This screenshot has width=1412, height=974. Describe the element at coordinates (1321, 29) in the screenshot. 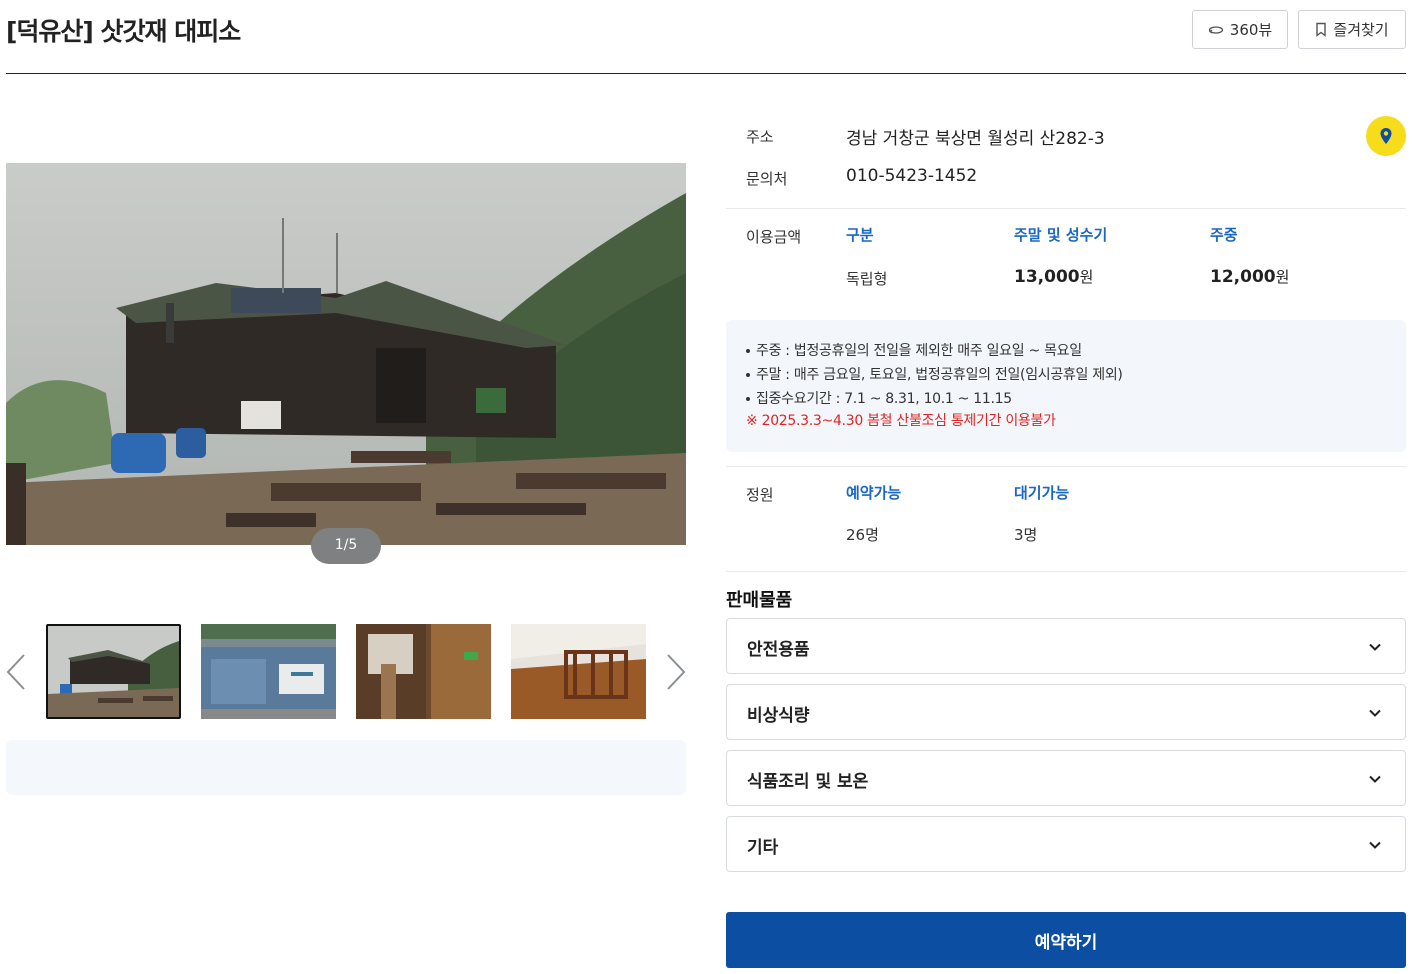

I see `bookmark-icon` at that location.